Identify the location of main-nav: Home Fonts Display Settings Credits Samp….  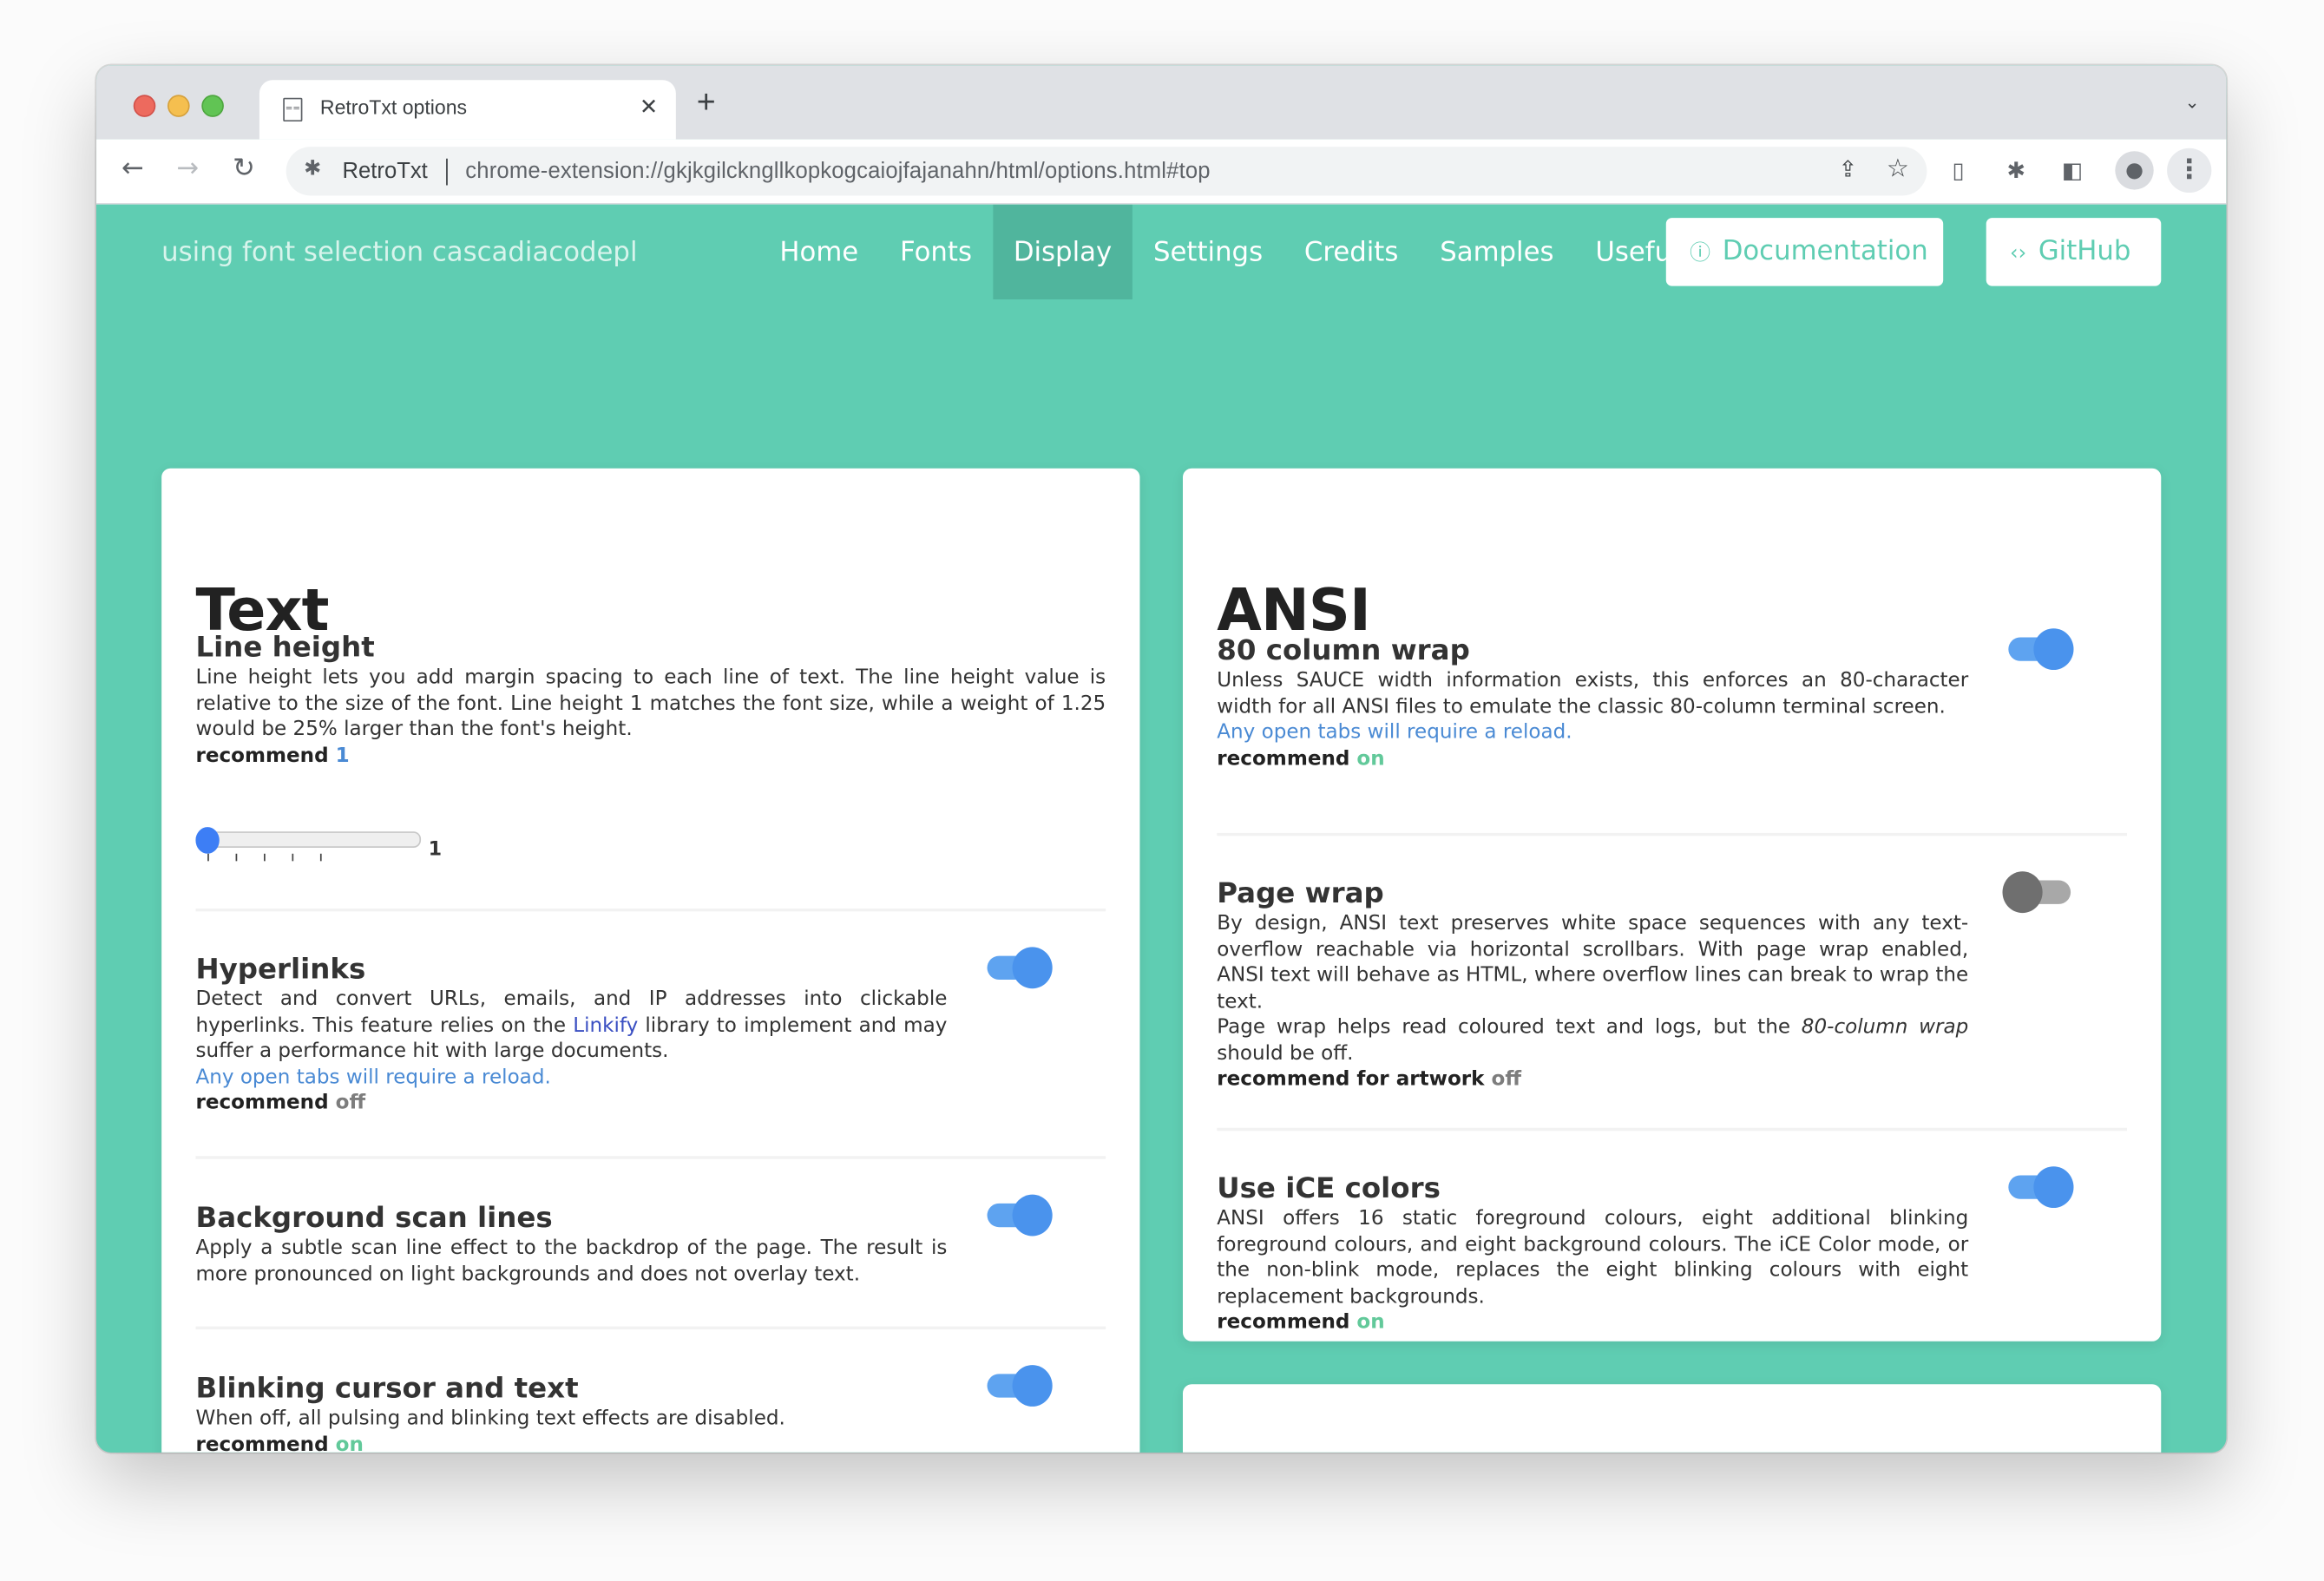
(1228, 252).